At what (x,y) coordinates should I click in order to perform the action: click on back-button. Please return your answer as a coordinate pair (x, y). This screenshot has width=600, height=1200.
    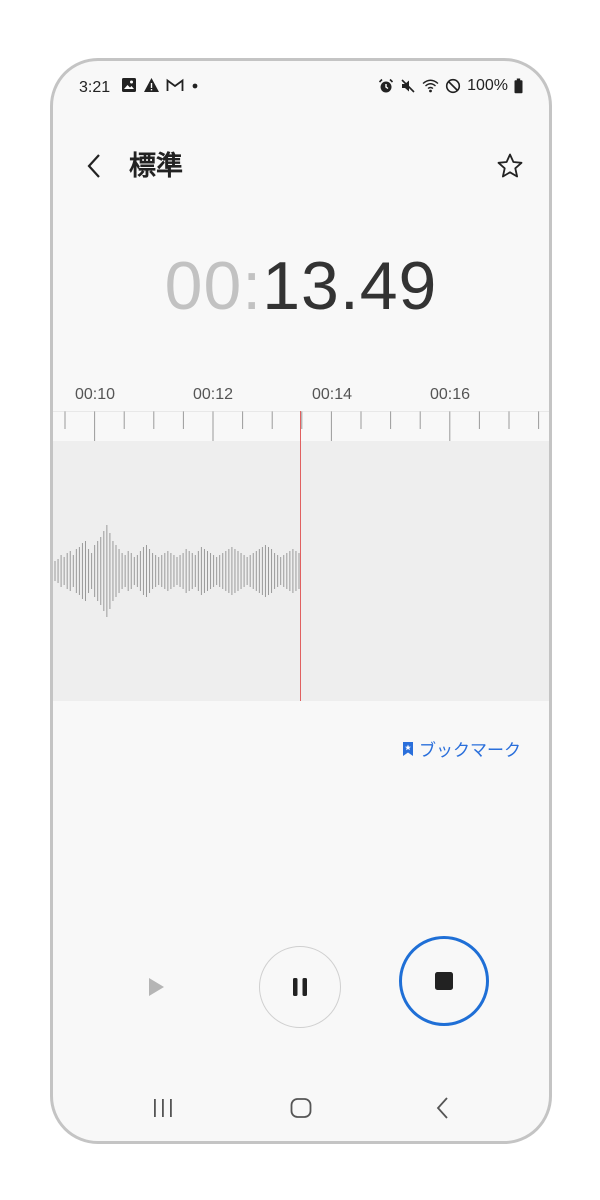
    Looking at the image, I should click on (94, 166).